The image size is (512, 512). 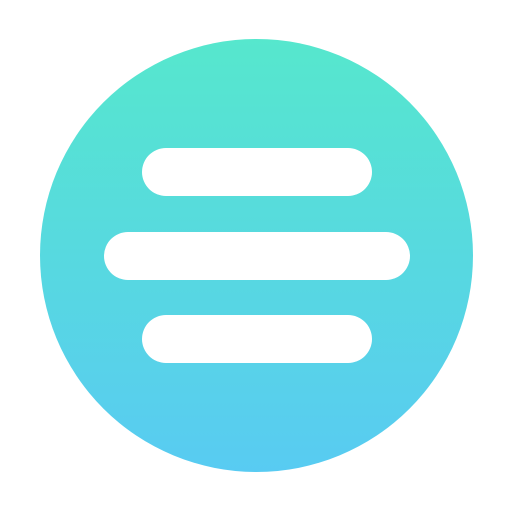 I want to click on menu-line-top, so click(x=257, y=172).